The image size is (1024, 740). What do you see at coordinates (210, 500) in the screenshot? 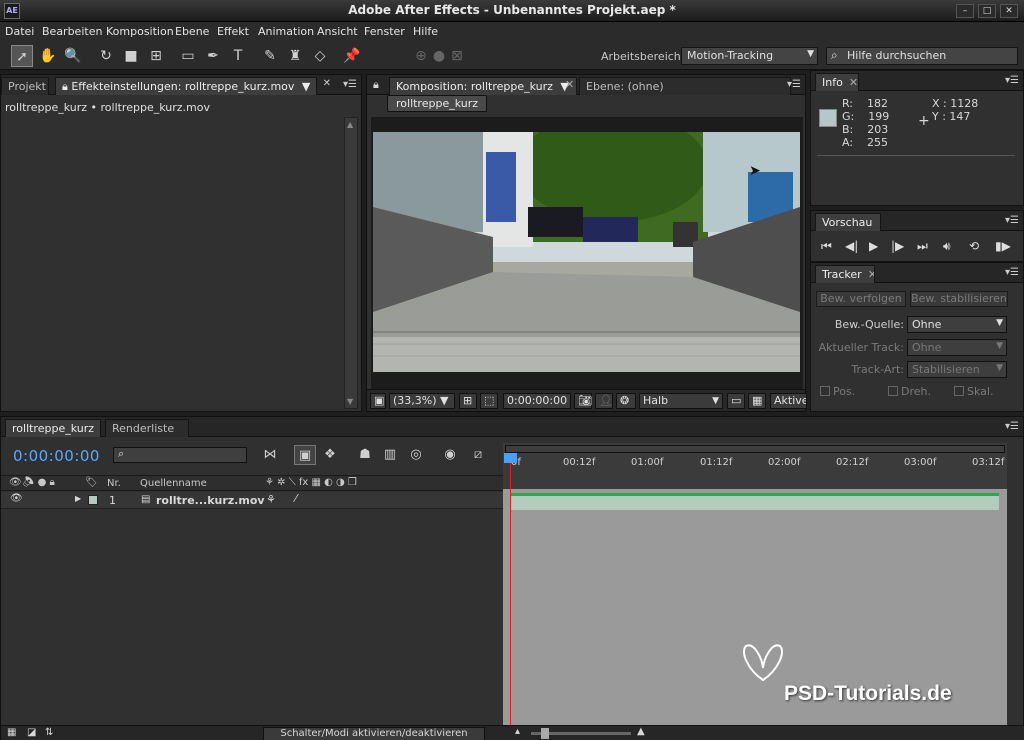
I see `layer-name: rolltre...kurz.mov` at bounding box center [210, 500].